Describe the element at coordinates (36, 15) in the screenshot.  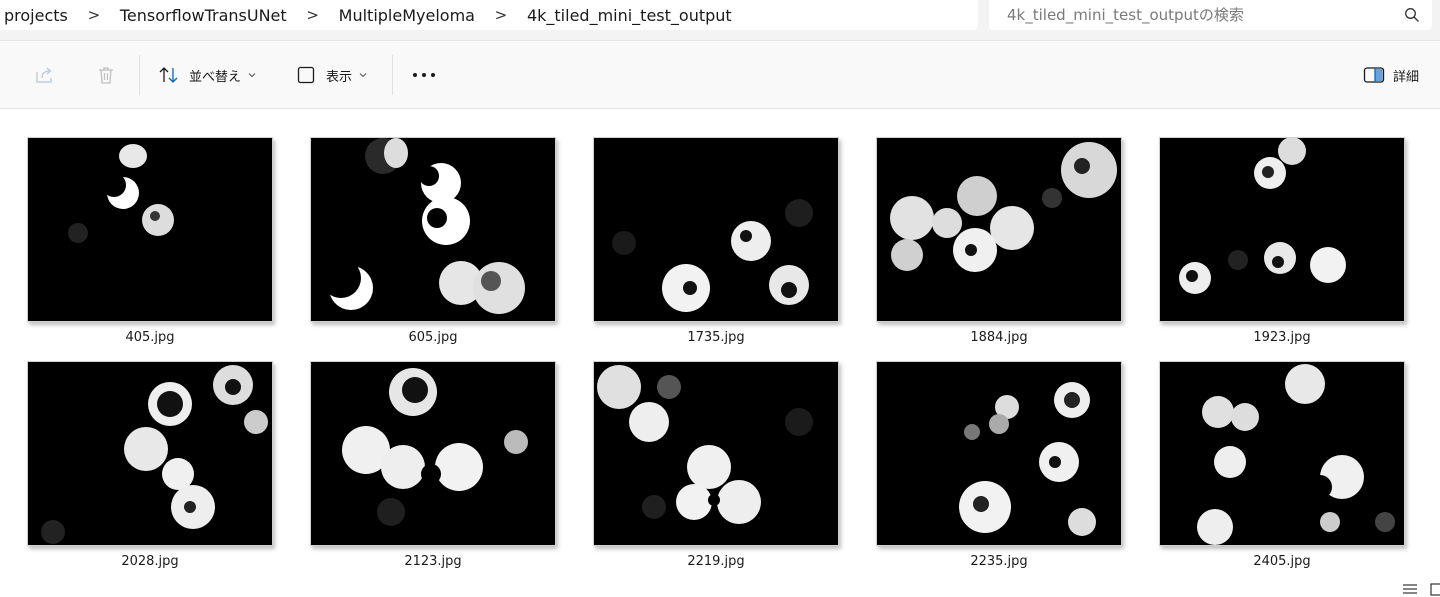
I see `breadcrumb-item-projects: projects` at that location.